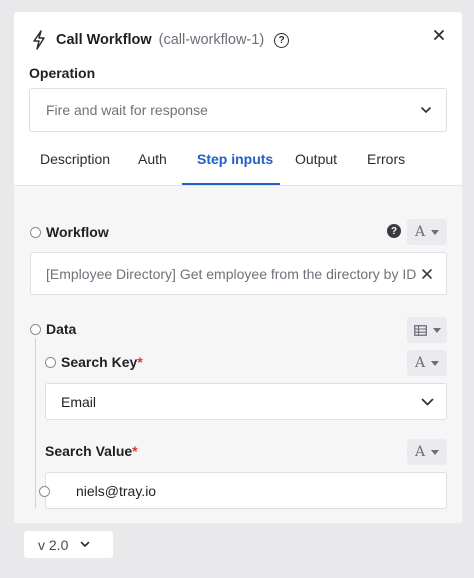 The width and height of the screenshot is (474, 578). What do you see at coordinates (61, 329) in the screenshot?
I see `data-label: Data` at bounding box center [61, 329].